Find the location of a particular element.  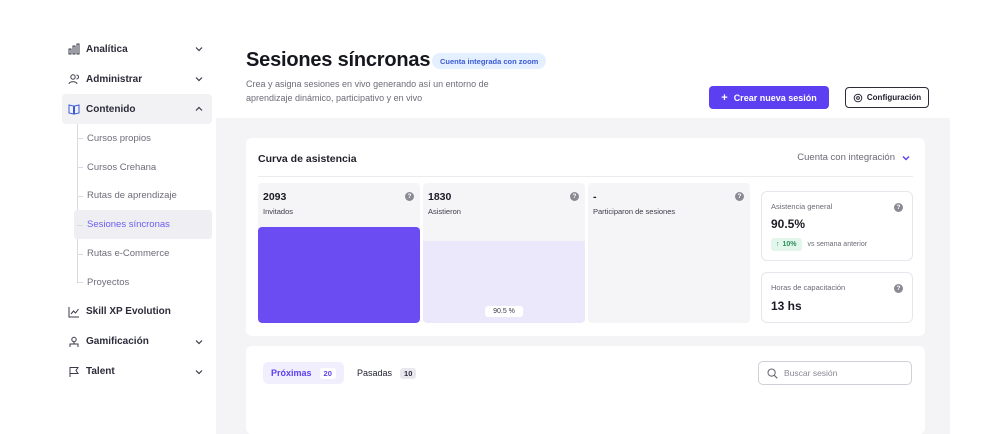

sidebar-subitem-rutas-aprendizaje: Rutas de aprendizaje is located at coordinates (143, 196).